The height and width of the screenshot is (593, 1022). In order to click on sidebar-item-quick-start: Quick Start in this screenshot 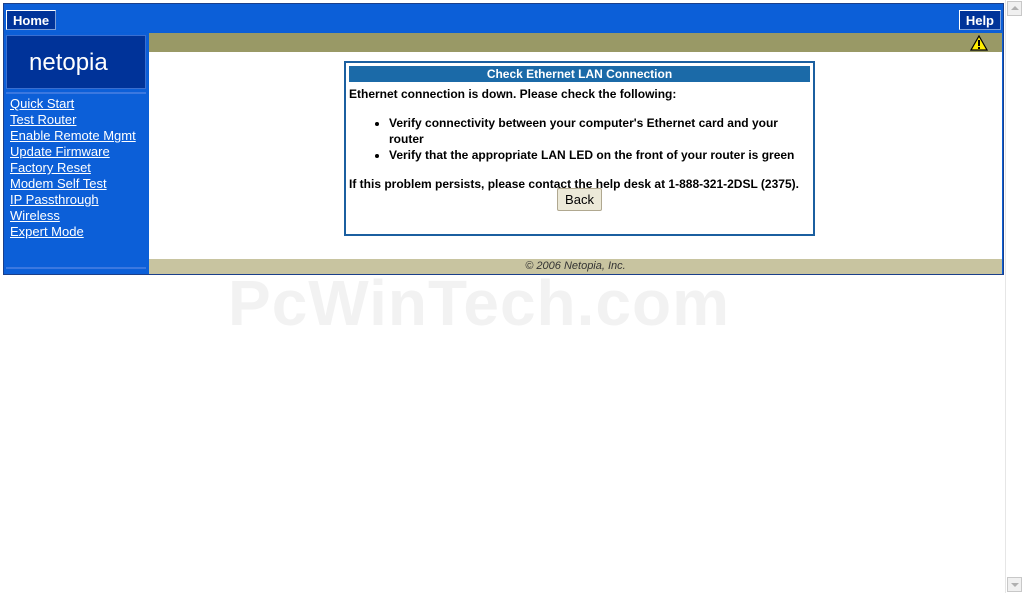, I will do `click(73, 104)`.